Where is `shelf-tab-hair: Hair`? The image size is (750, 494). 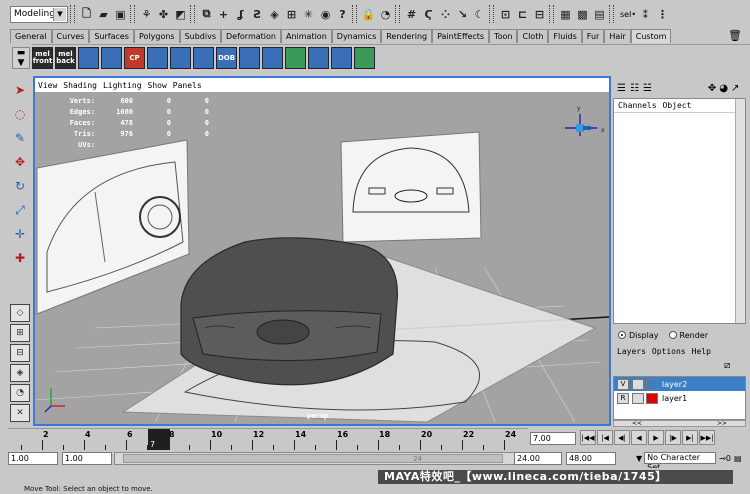 shelf-tab-hair: Hair is located at coordinates (617, 36).